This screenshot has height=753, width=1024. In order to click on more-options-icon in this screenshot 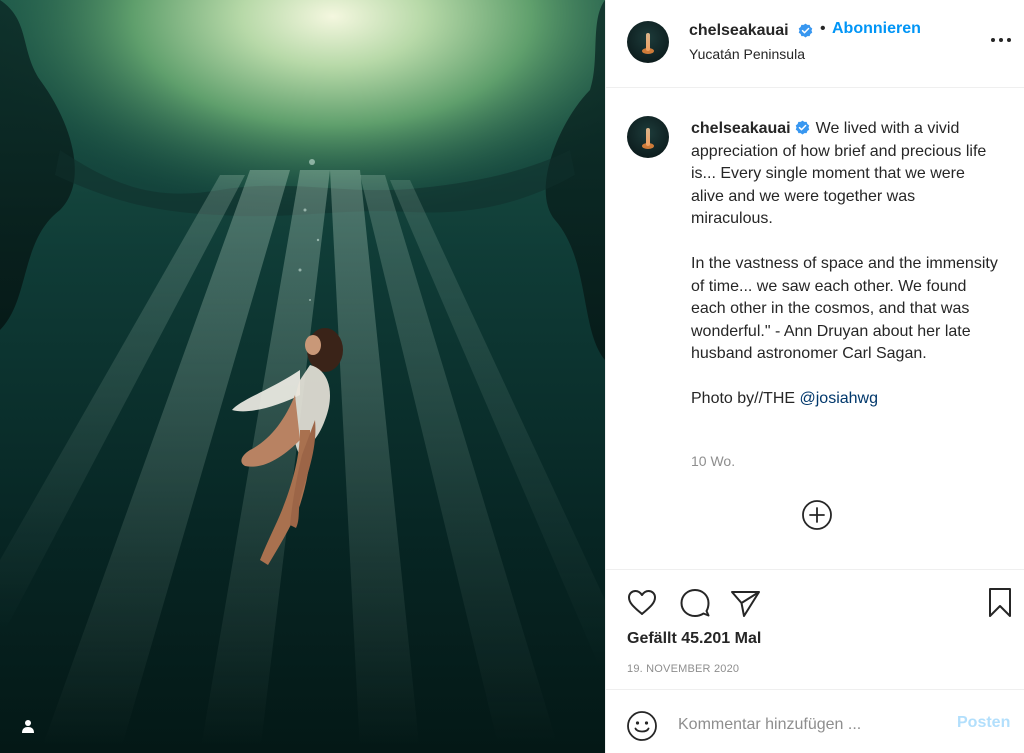, I will do `click(1001, 40)`.